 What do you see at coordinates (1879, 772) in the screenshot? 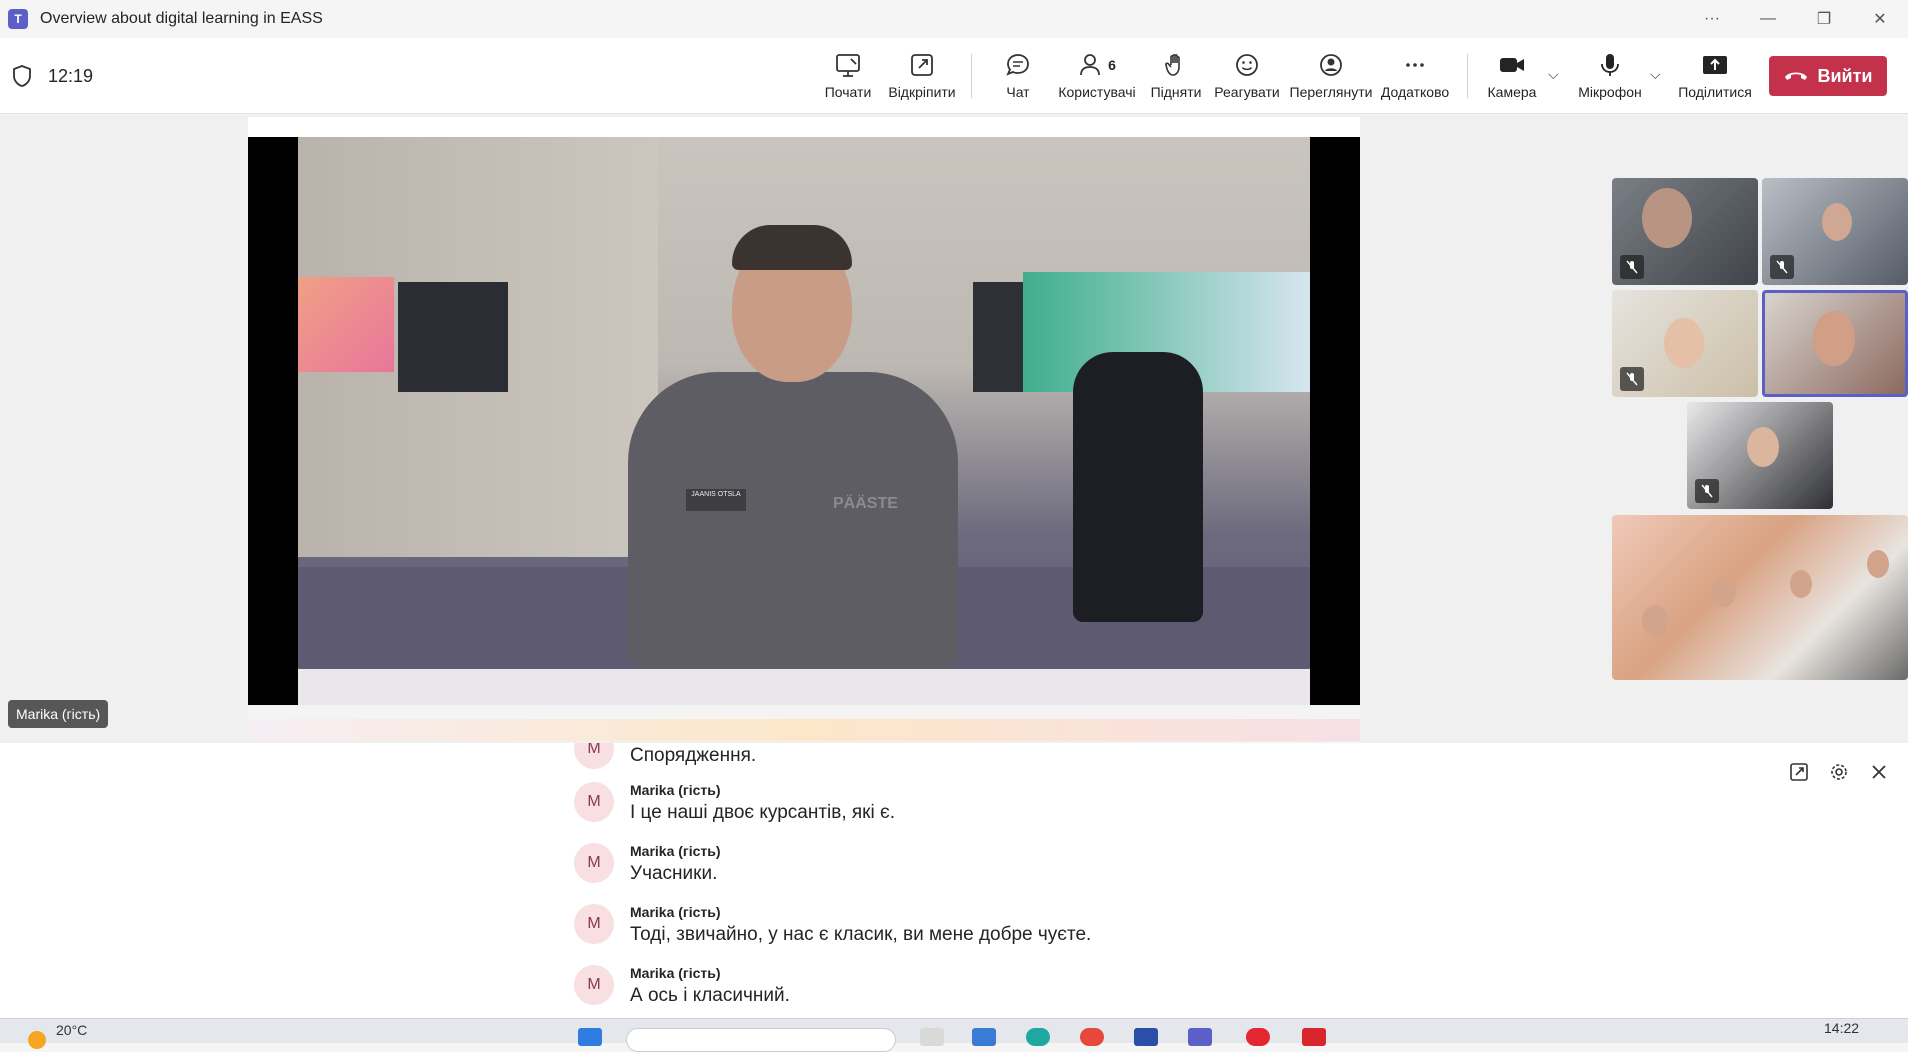
I see `close-captions-icon` at bounding box center [1879, 772].